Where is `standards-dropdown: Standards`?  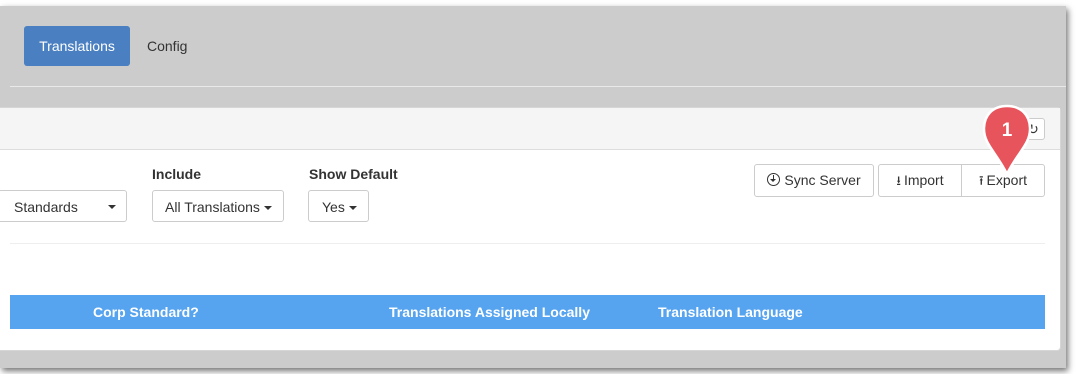
standards-dropdown: Standards is located at coordinates (63, 206).